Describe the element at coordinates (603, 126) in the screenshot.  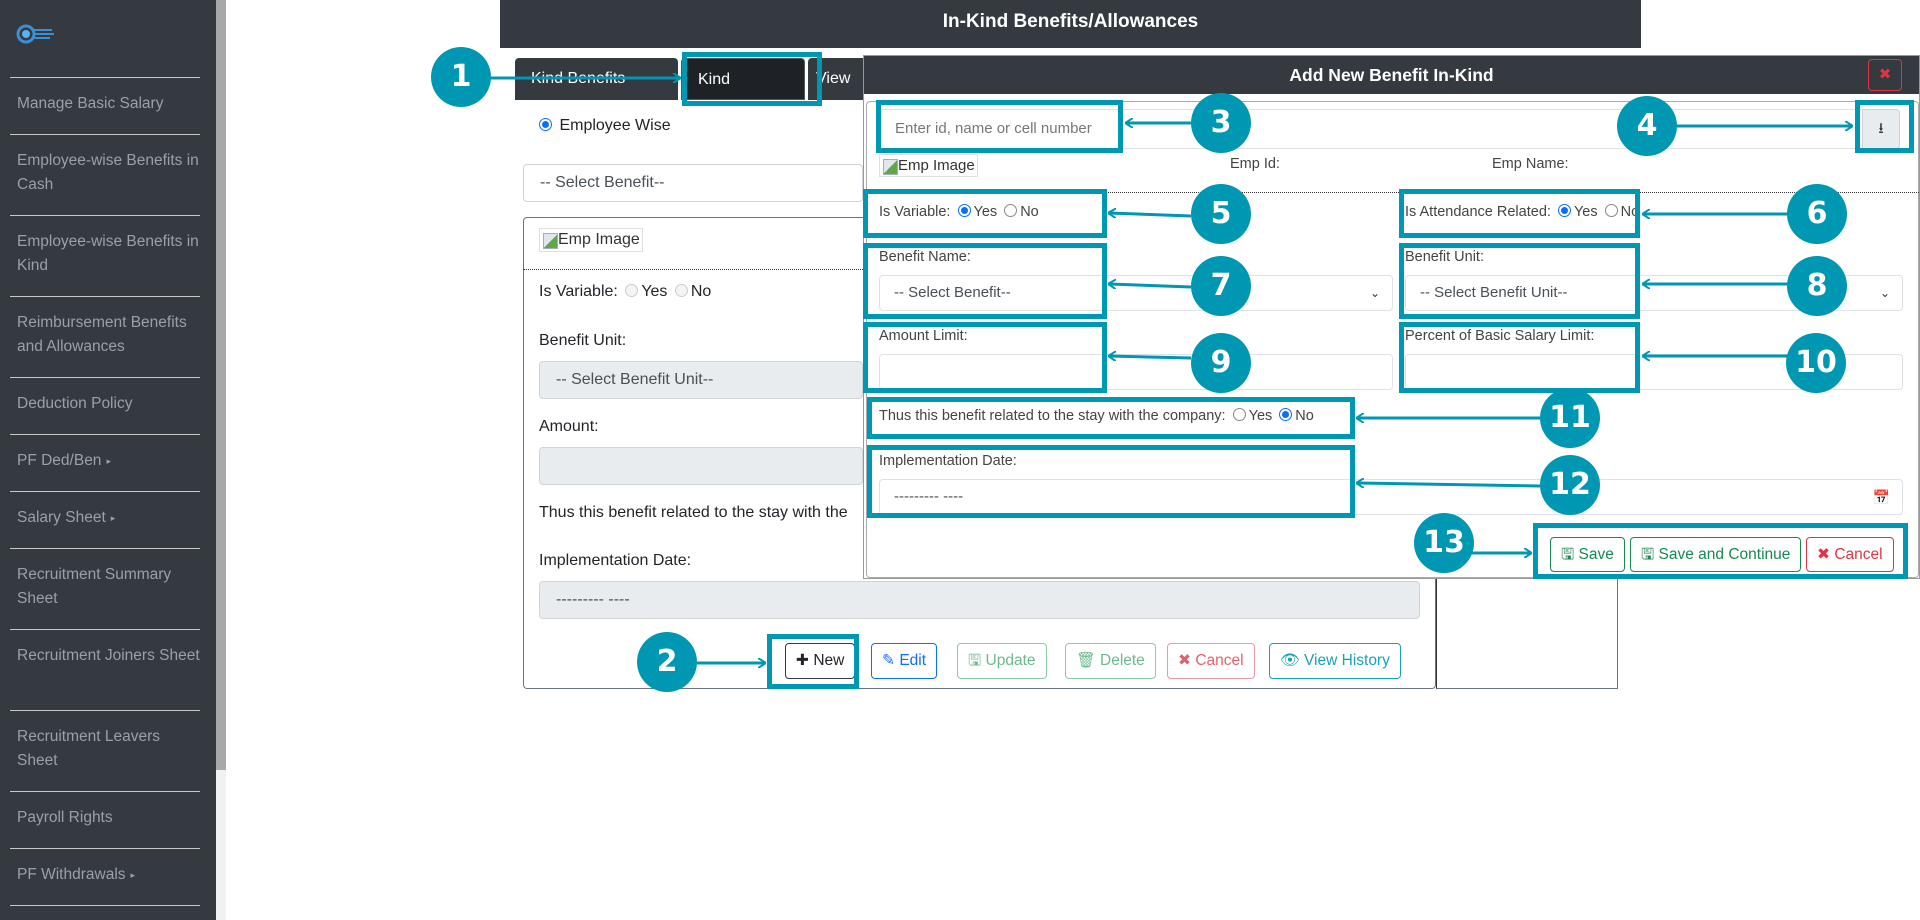
I see `employee-wise-radio: Employee Wise` at that location.